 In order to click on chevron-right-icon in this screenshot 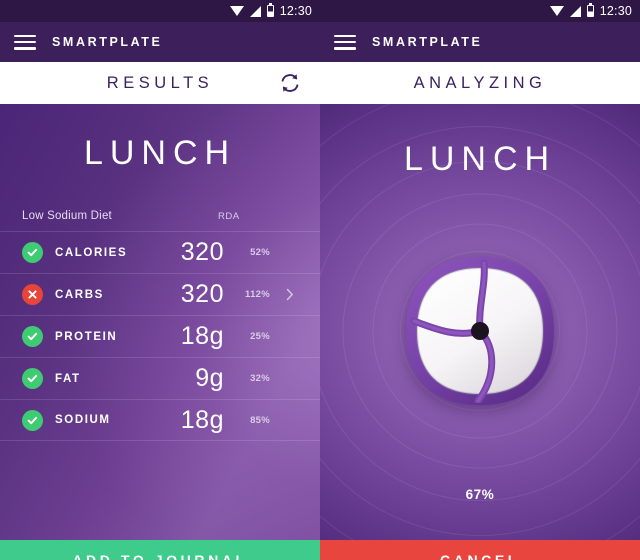, I will do `click(290, 294)`.